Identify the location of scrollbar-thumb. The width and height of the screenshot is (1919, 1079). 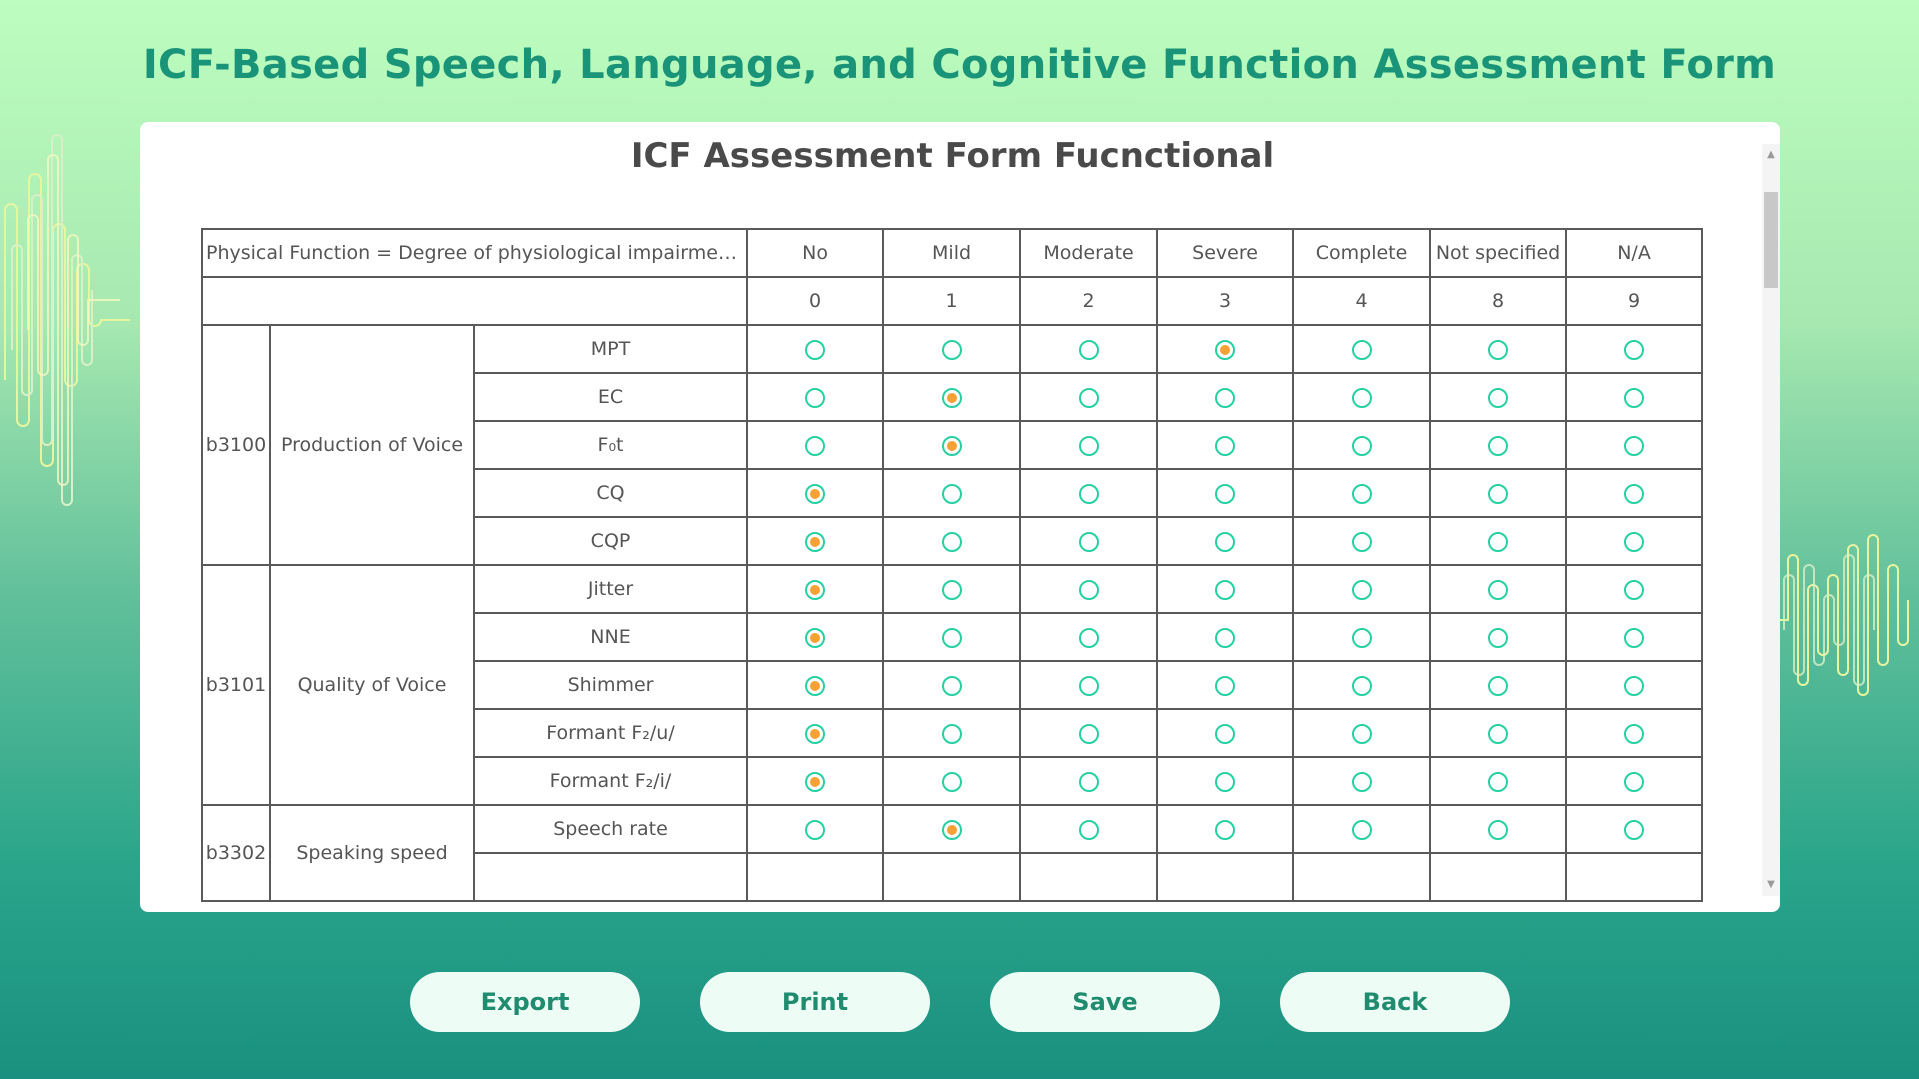
(1771, 240).